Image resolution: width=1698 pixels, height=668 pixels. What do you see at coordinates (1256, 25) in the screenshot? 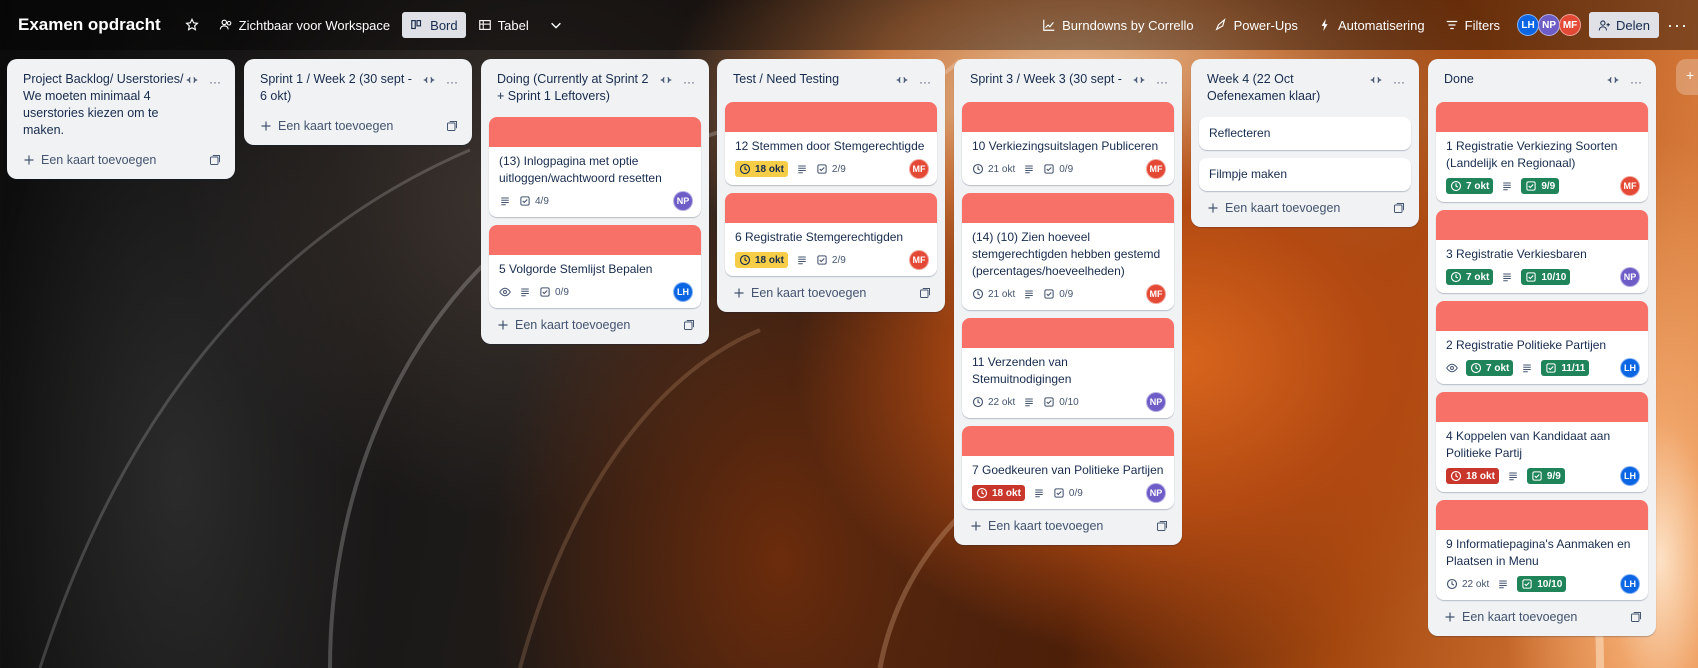
I see `powerups-button: Power-Ups` at bounding box center [1256, 25].